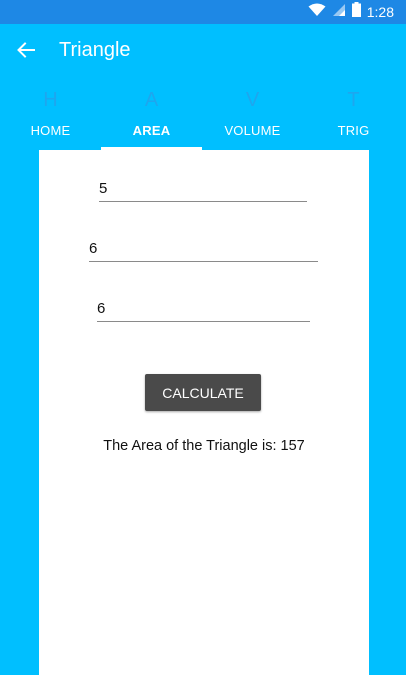 This screenshot has width=406, height=675. I want to click on side-a-field, so click(203, 185).